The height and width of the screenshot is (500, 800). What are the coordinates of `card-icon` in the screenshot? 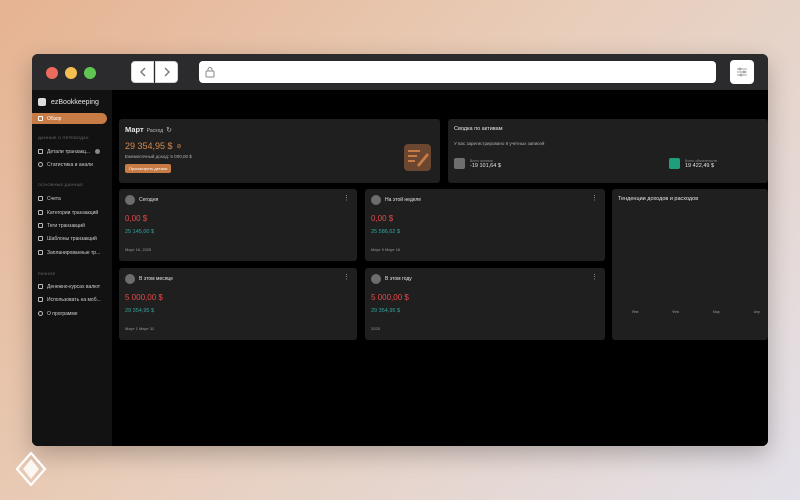 It's located at (40, 198).